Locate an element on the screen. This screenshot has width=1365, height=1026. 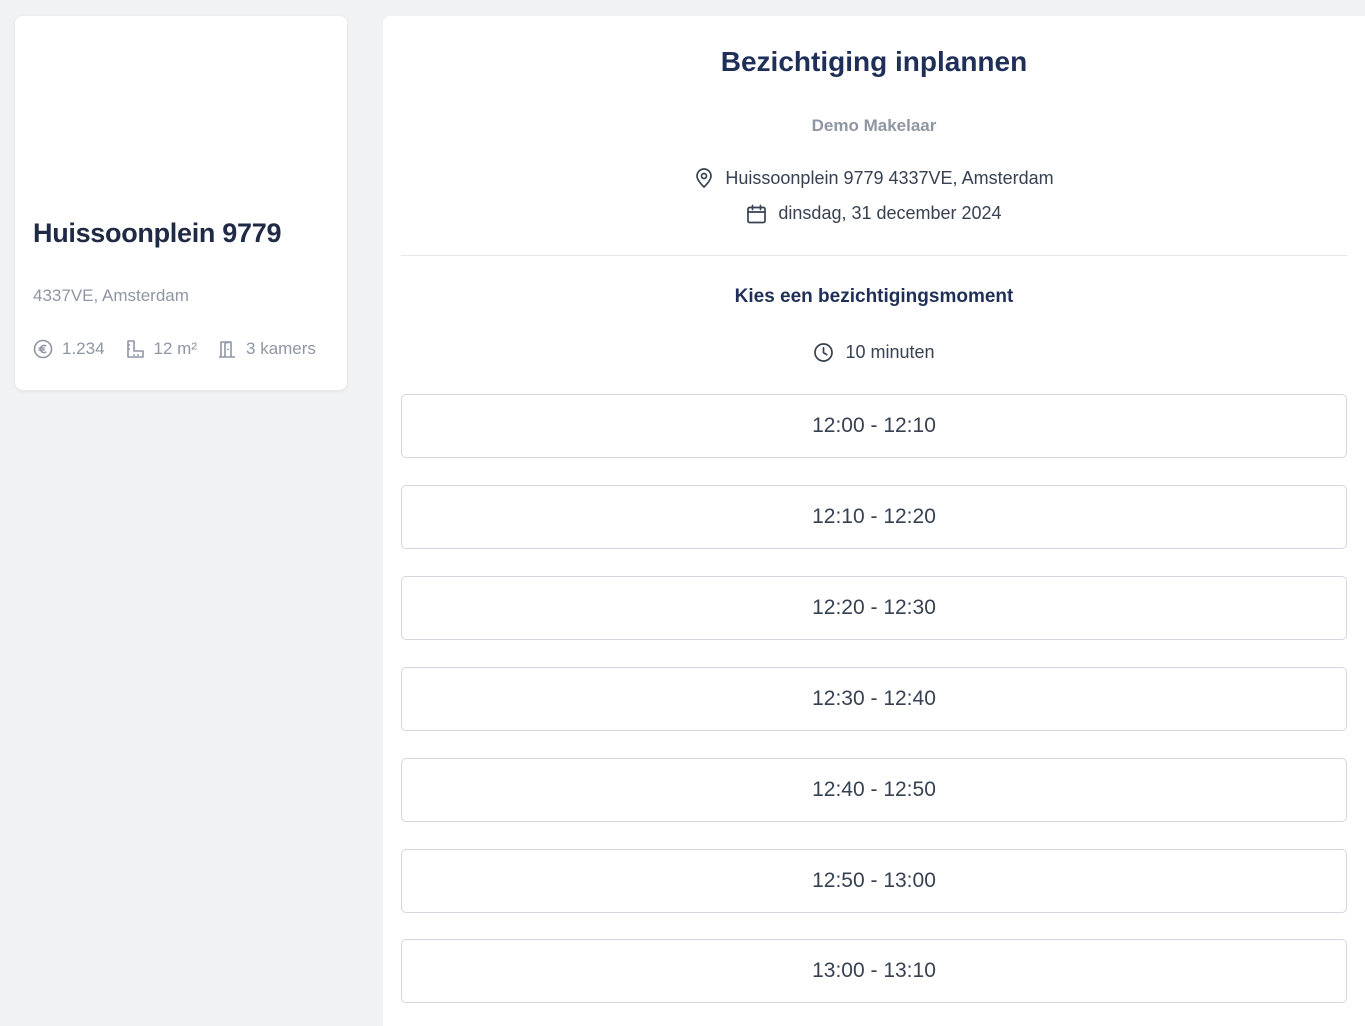
time-slot-button: 12:00 - 12:10 is located at coordinates (874, 426).